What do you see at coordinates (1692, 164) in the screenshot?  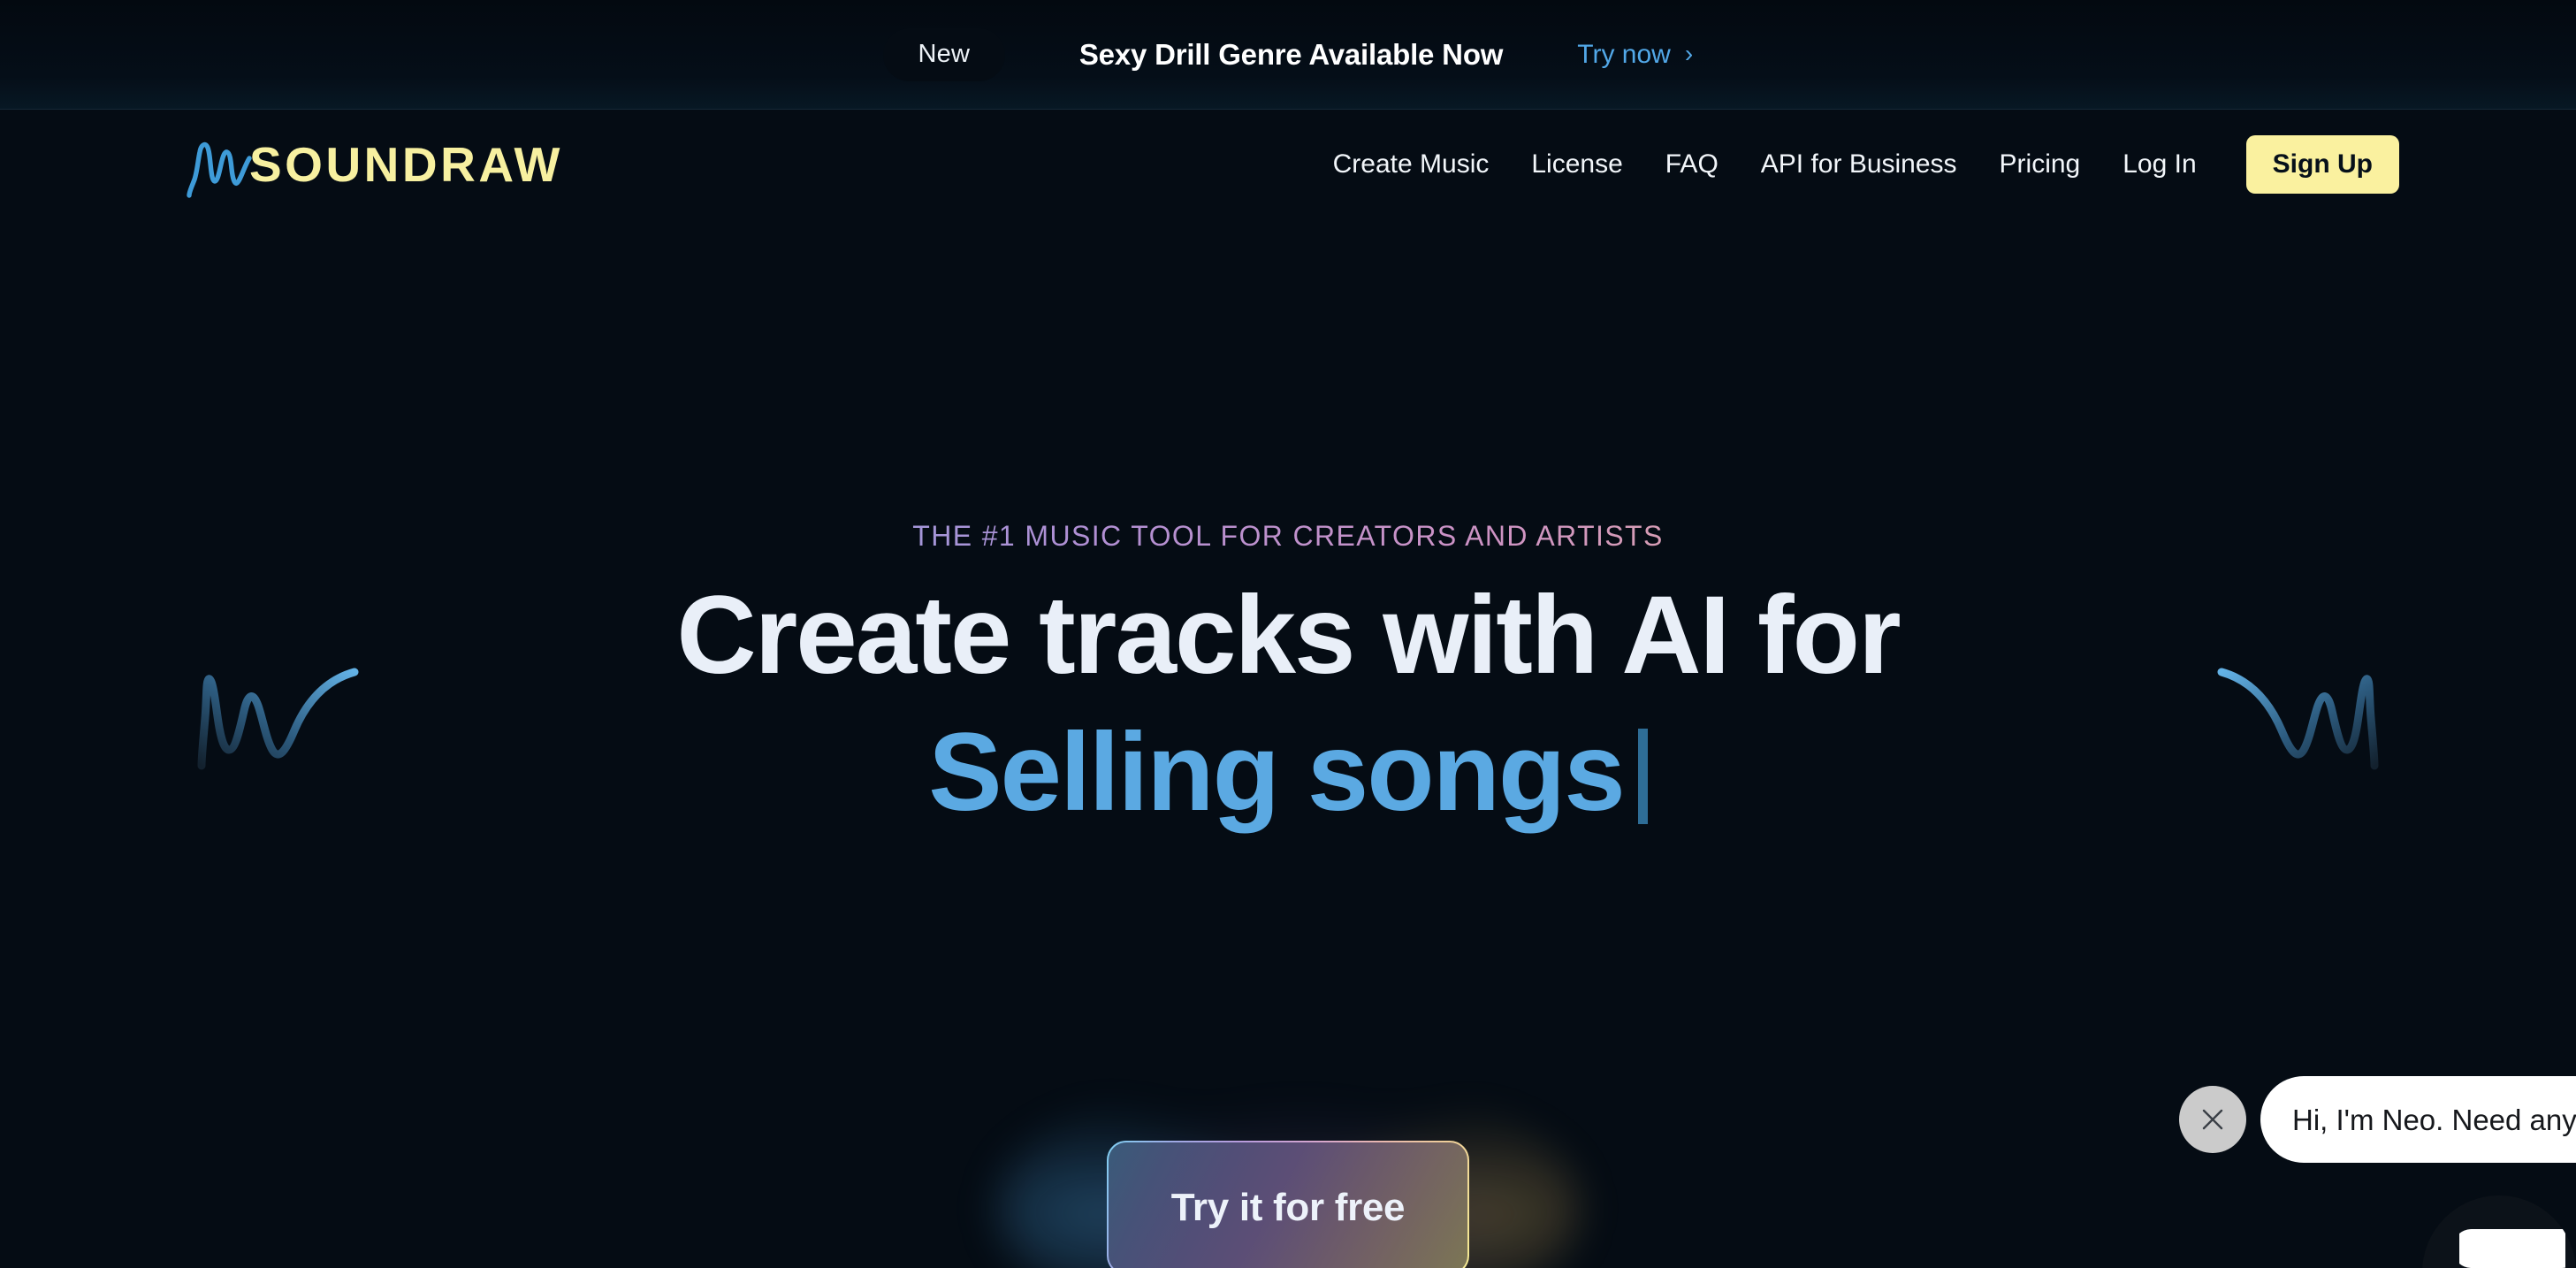 I see `nav-item-faq: FAQ` at bounding box center [1692, 164].